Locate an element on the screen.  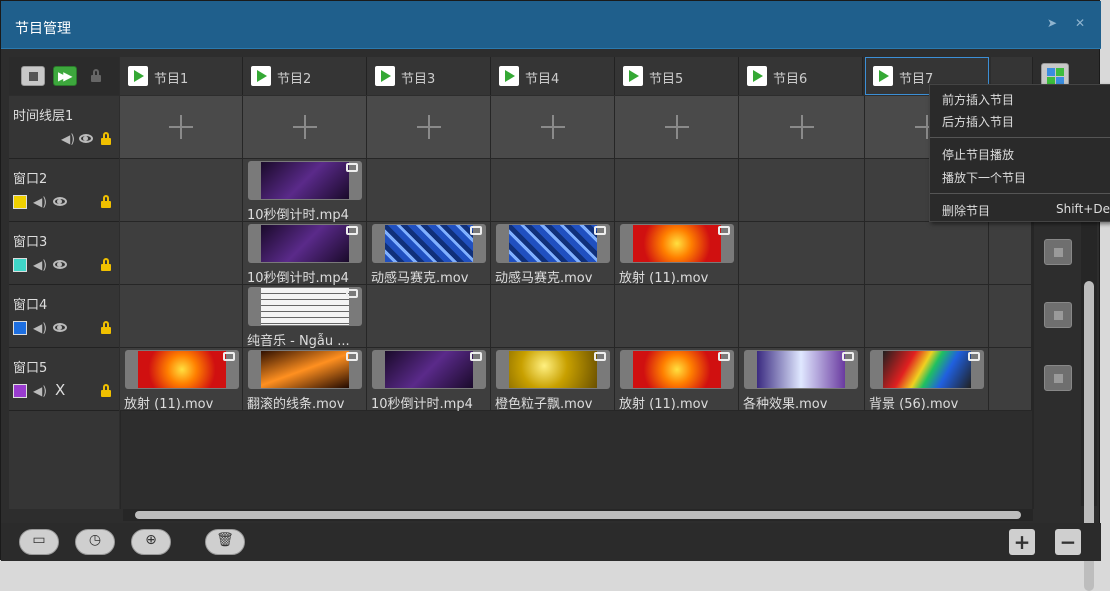
row-label-1: 时间线层1 ◀) is located at coordinates (64, 127).